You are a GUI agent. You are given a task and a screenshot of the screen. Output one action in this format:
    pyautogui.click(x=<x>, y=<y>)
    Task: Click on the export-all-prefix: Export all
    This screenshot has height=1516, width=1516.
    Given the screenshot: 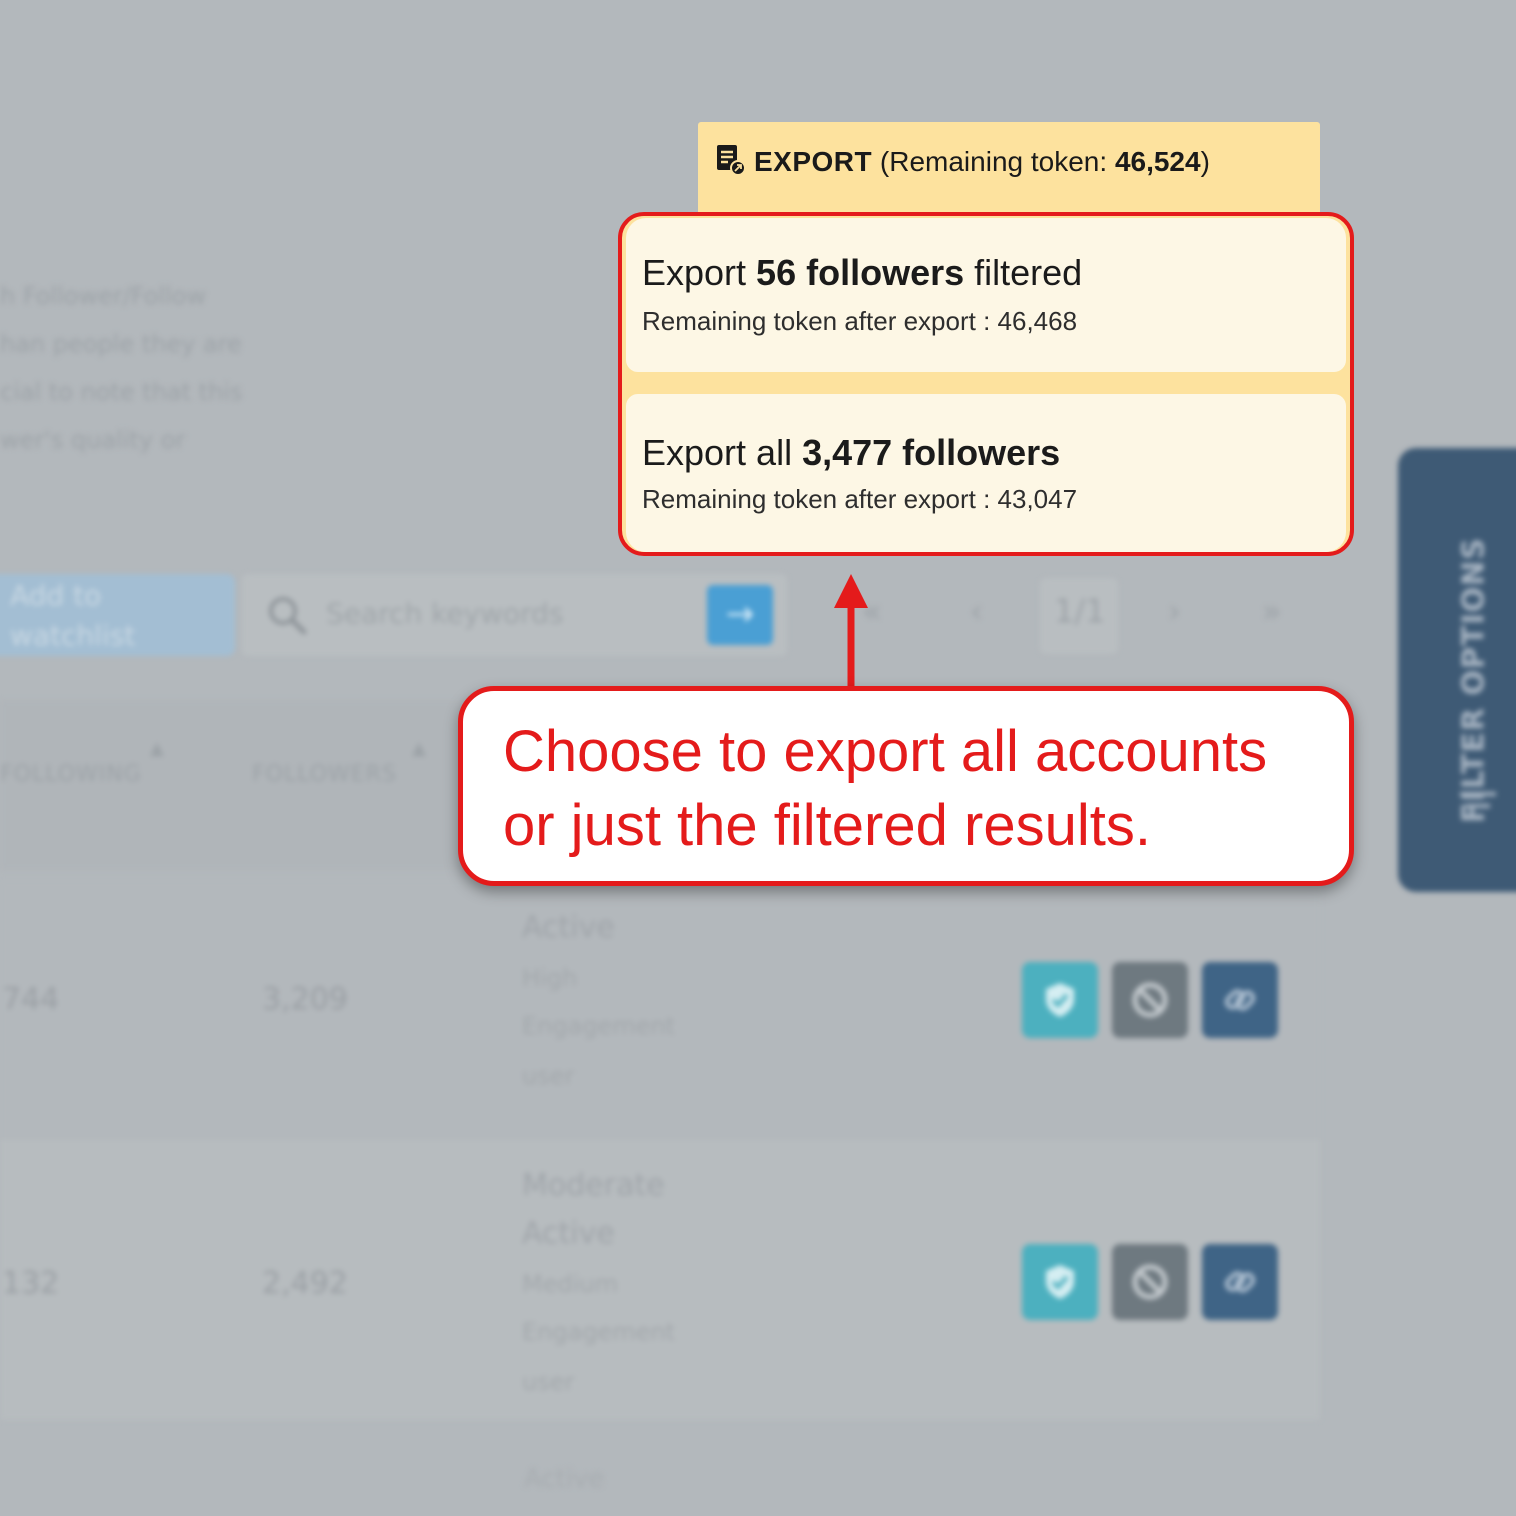 What is the action you would take?
    pyautogui.click(x=722, y=452)
    